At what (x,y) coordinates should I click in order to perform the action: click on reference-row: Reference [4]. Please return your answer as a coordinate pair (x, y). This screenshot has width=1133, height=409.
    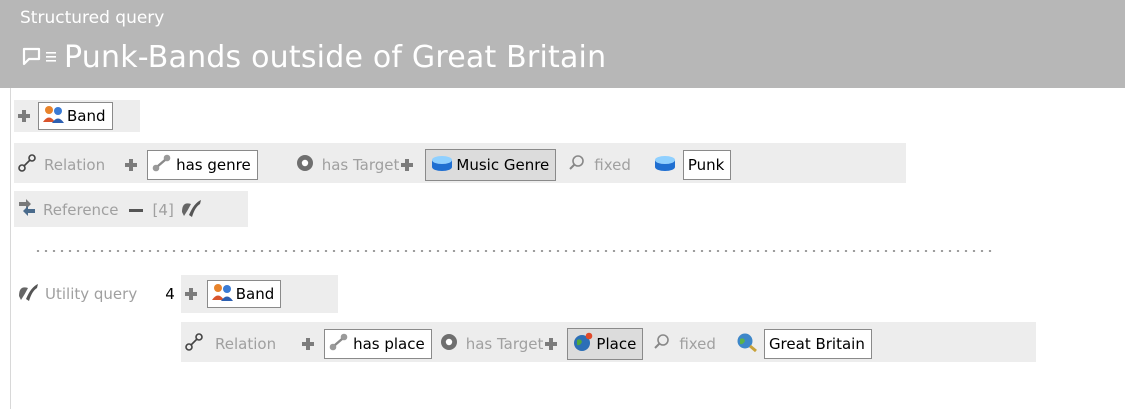
    Looking at the image, I should click on (109, 210).